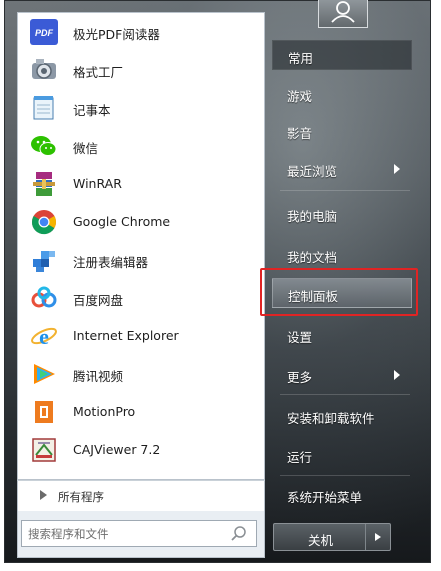 The image size is (441, 571). Describe the element at coordinates (312, 257) in the screenshot. I see `right-menu-label: 我的文档` at that location.